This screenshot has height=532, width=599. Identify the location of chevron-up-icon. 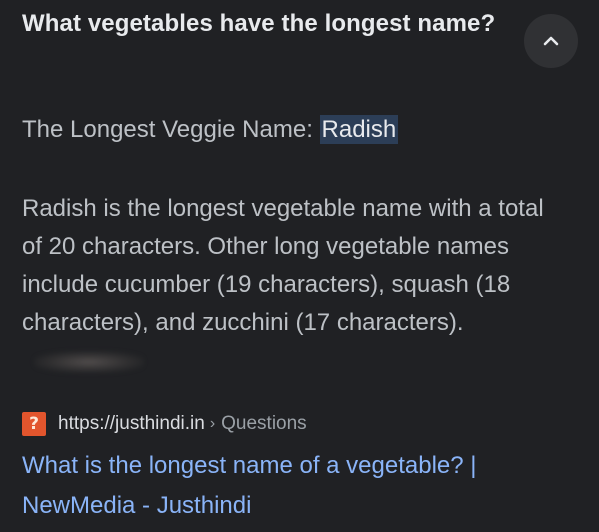
(551, 41).